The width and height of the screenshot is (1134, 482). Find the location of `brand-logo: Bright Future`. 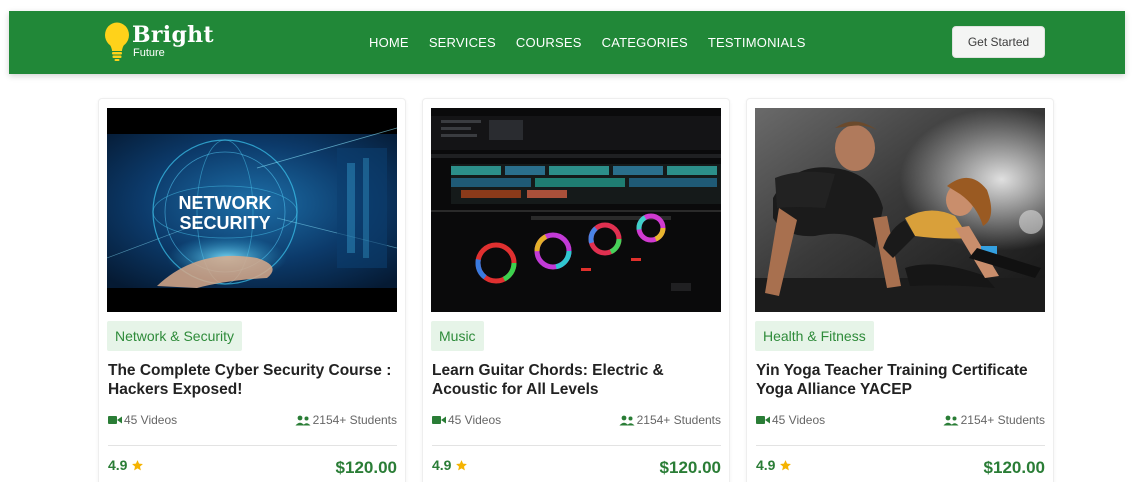

brand-logo: Bright Future is located at coordinates (159, 42).